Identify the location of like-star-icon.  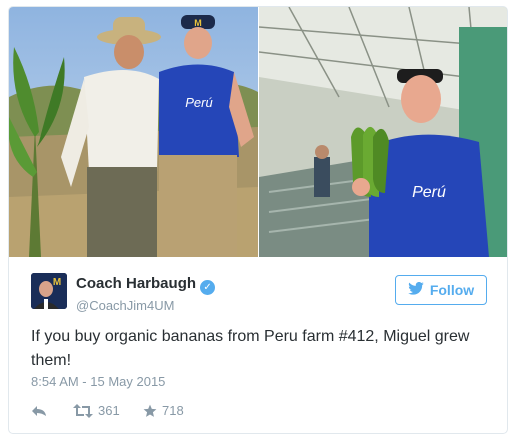
(150, 411).